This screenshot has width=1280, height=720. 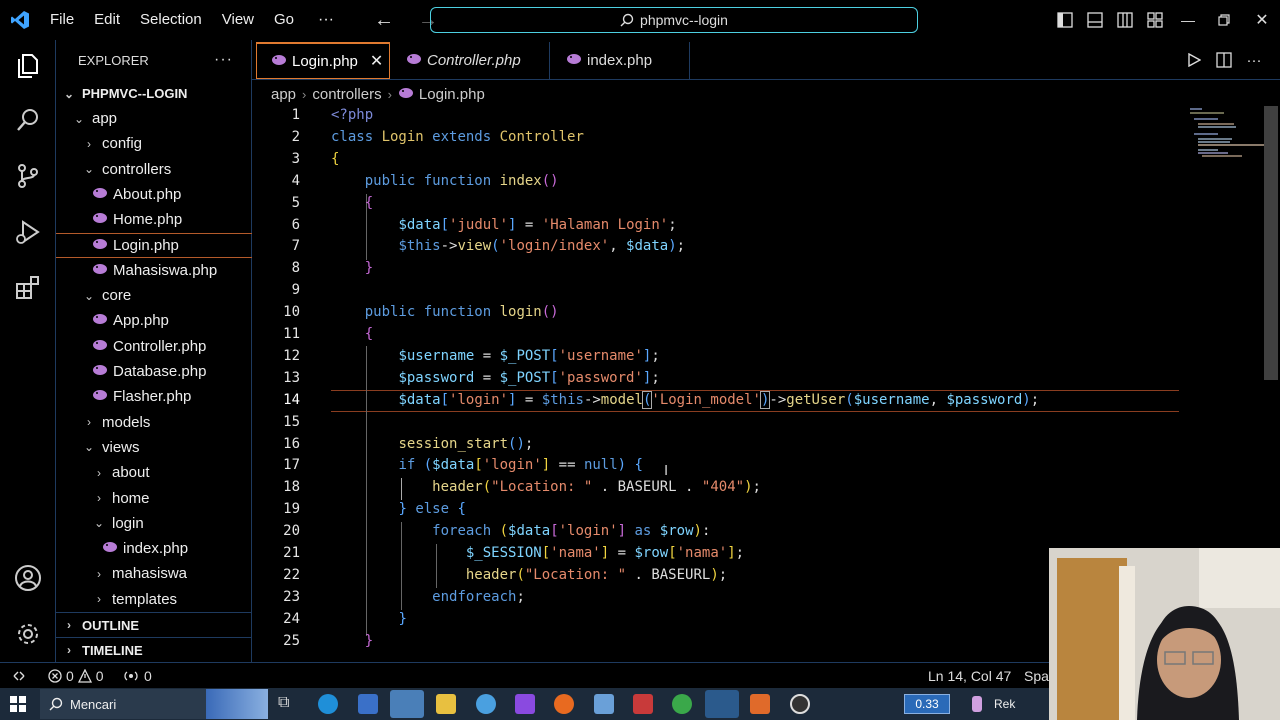 What do you see at coordinates (369, 640) in the screenshot?
I see `code-token: }` at bounding box center [369, 640].